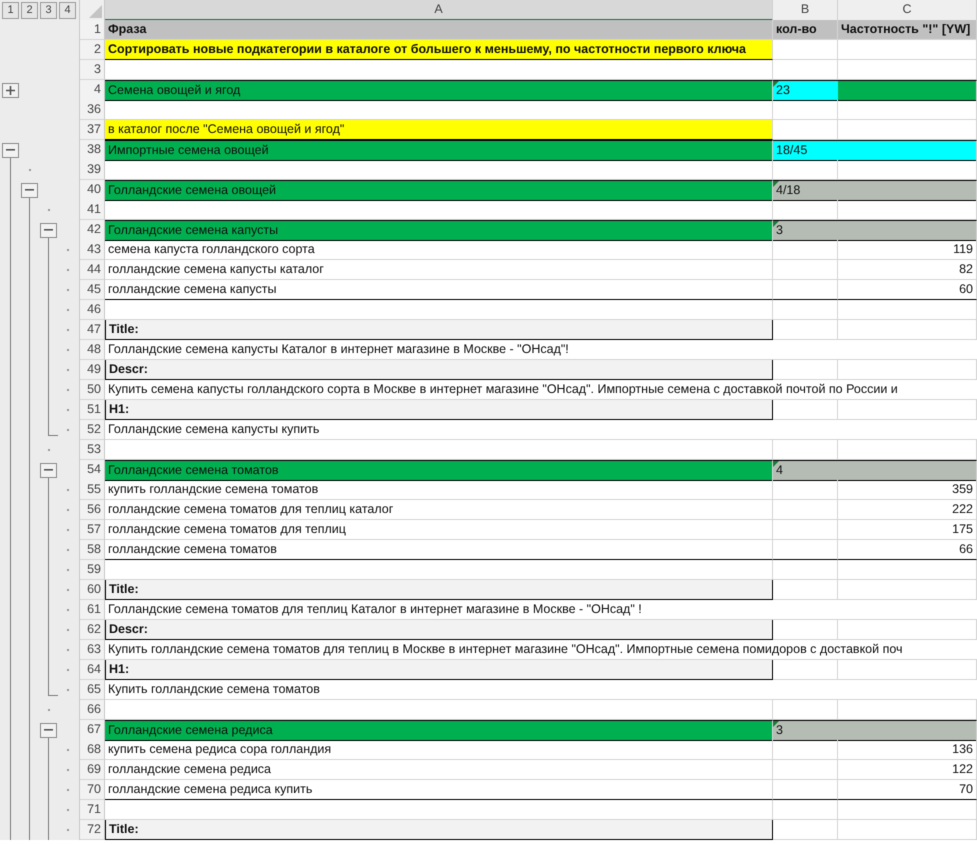 This screenshot has height=844, width=977. Describe the element at coordinates (439, 410) in the screenshot. I see `table-cell: H1:` at that location.